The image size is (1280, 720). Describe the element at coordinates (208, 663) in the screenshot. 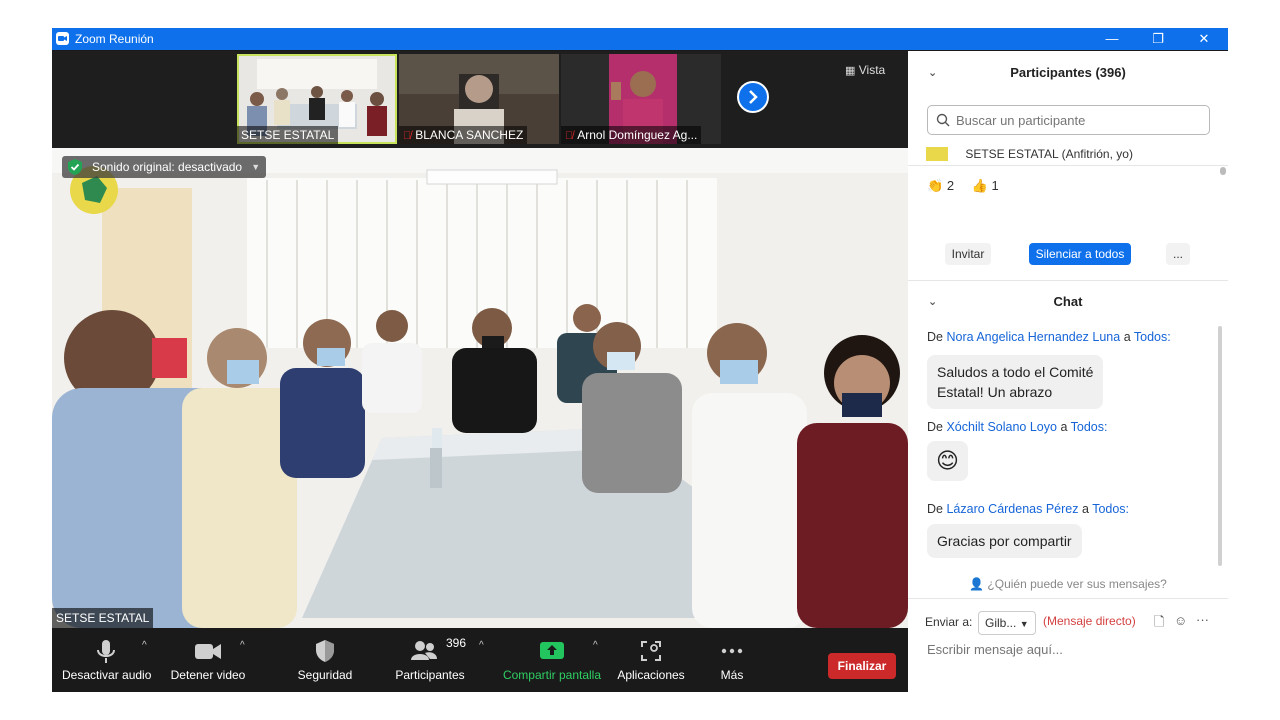

I see `stop-video-button: Detener video` at that location.